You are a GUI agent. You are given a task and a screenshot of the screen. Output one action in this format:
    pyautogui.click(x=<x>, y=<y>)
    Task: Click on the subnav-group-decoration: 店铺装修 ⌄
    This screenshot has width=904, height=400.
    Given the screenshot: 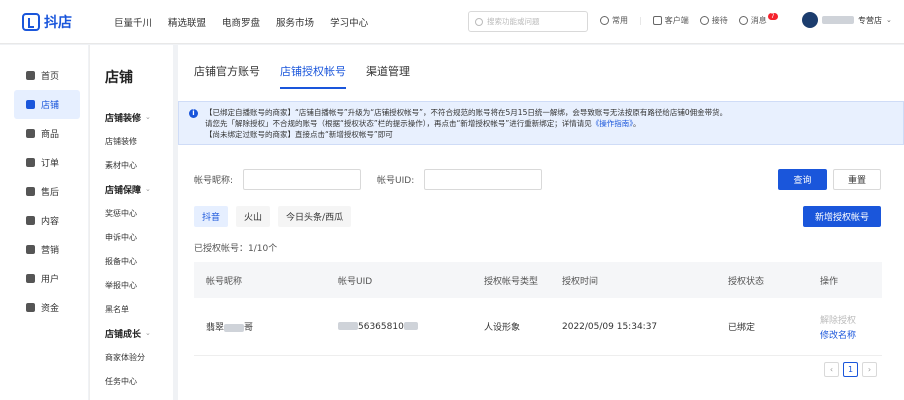 What is the action you would take?
    pyautogui.click(x=131, y=117)
    